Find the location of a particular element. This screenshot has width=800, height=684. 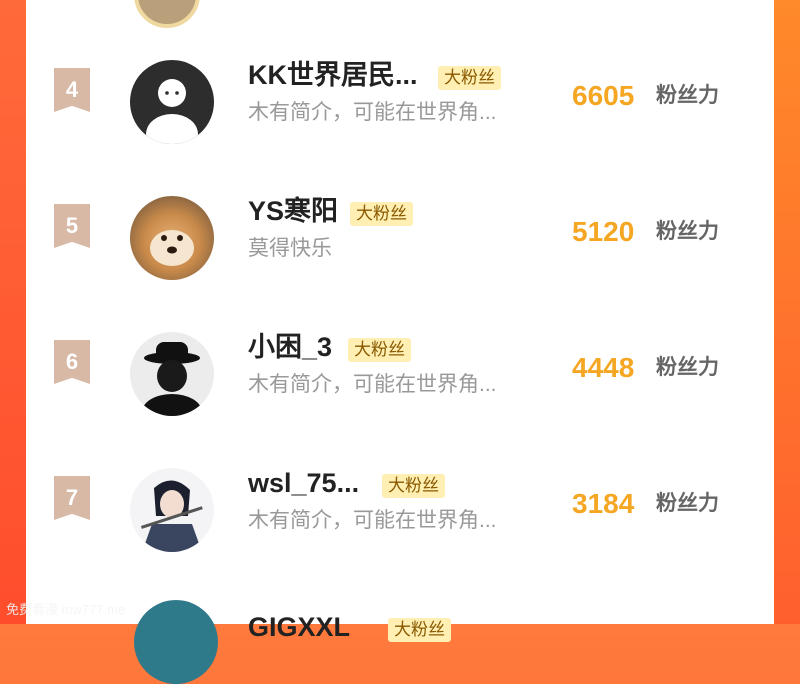

left-gradient-border is located at coordinates (13, 312).